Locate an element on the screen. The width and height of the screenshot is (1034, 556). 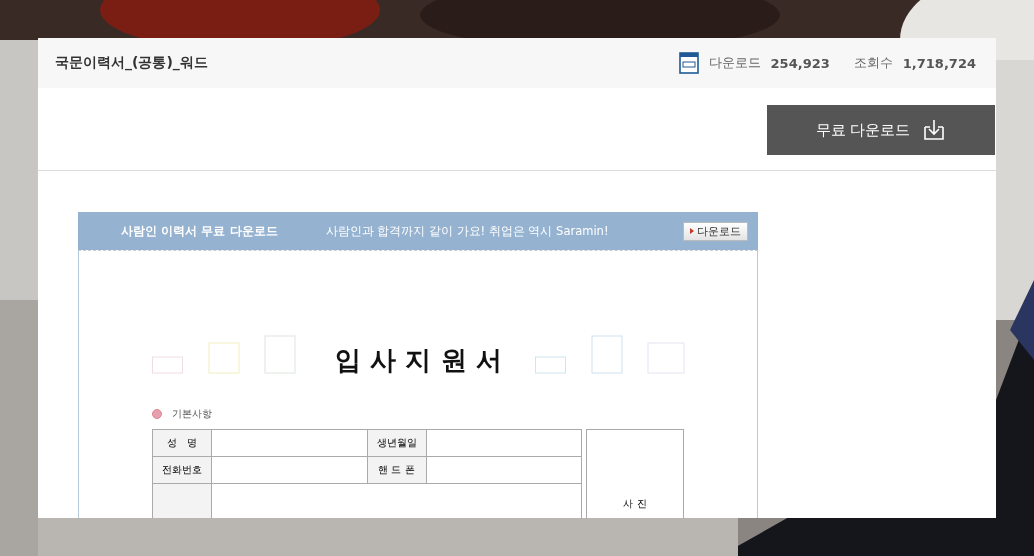
banner-title: 사람인 이력서 무료 다운로드 is located at coordinates (199, 231).